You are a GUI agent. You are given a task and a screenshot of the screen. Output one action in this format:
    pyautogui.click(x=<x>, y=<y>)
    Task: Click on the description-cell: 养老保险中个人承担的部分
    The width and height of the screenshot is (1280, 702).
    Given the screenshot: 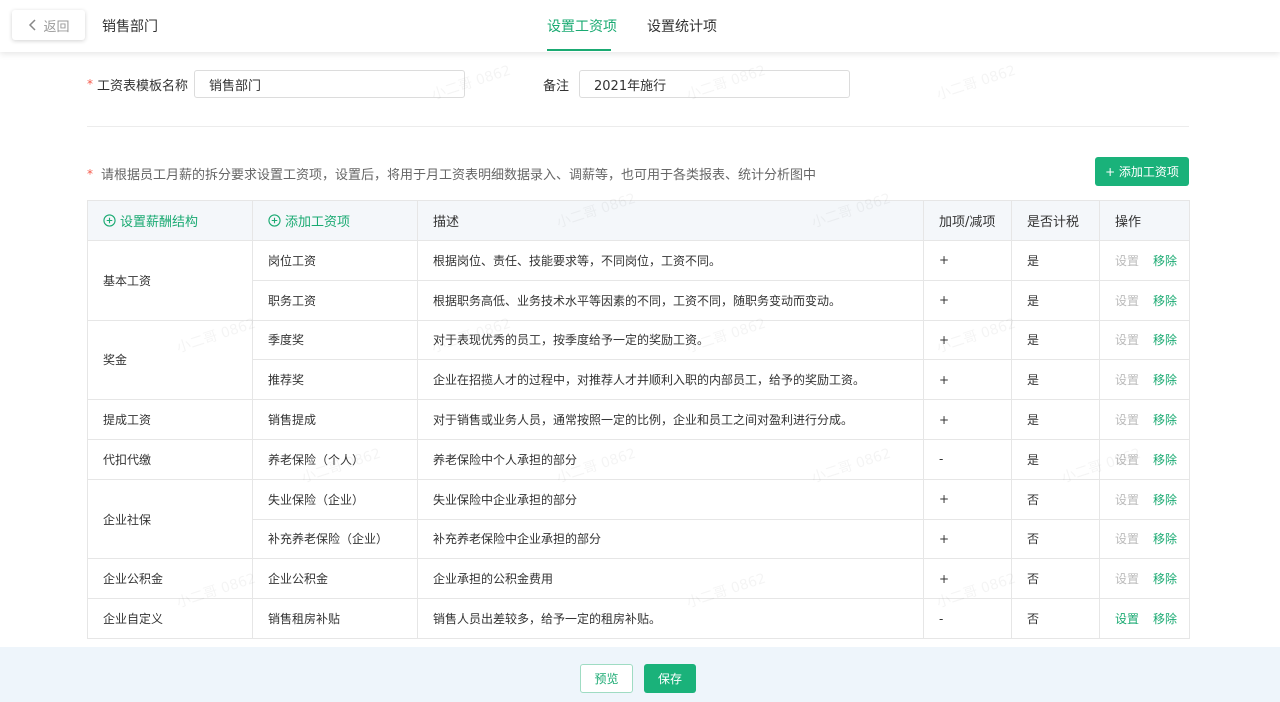 What is the action you would take?
    pyautogui.click(x=670, y=459)
    